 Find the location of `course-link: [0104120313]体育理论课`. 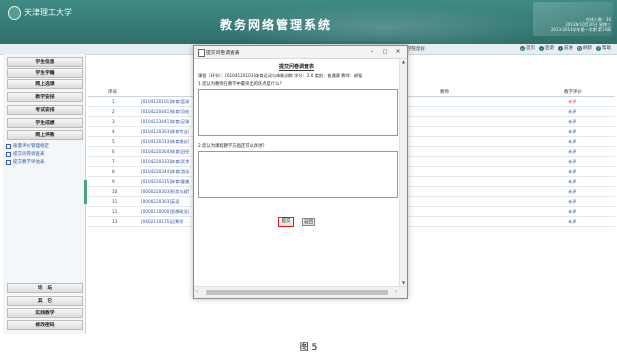

course-link: [0104120313]体育理论课 is located at coordinates (165, 142).